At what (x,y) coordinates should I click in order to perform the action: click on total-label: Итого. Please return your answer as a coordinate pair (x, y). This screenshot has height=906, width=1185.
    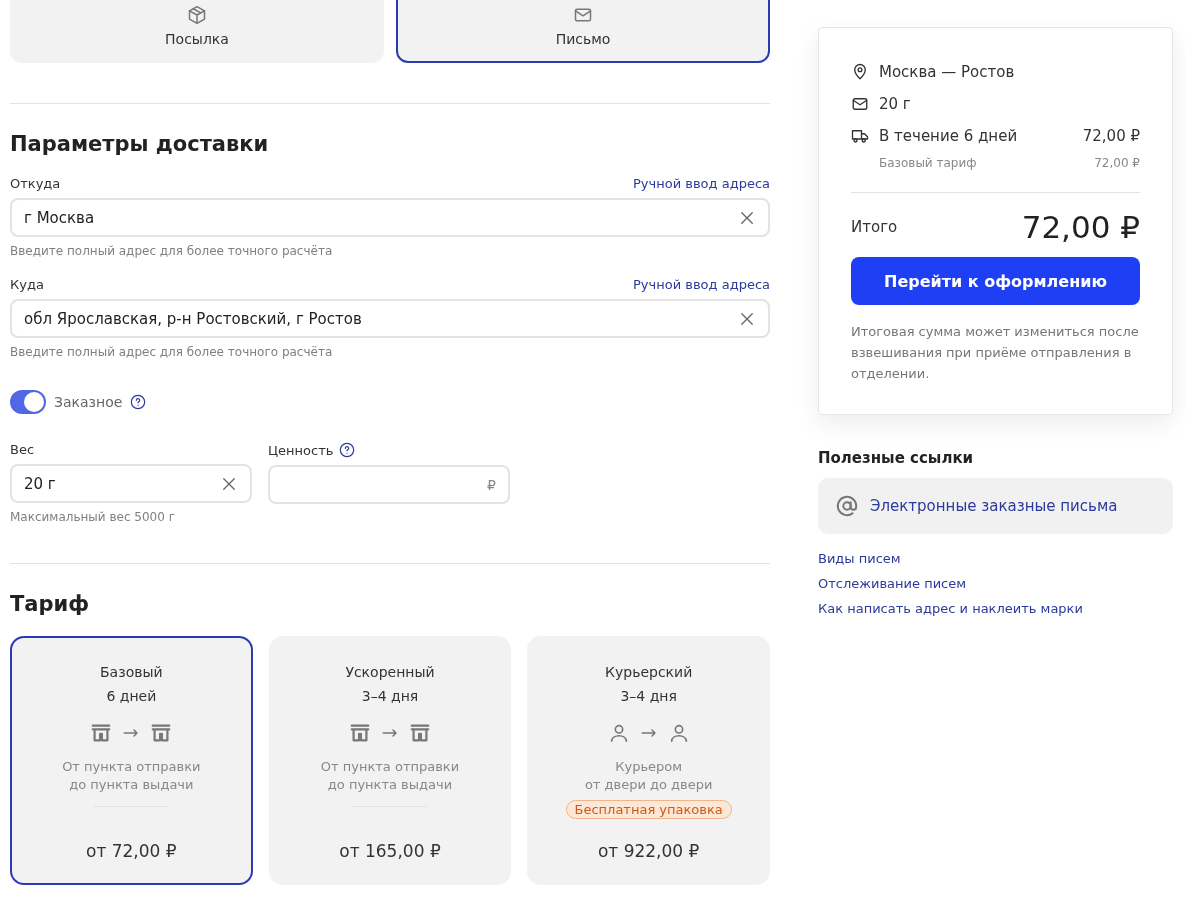
    Looking at the image, I should click on (874, 227).